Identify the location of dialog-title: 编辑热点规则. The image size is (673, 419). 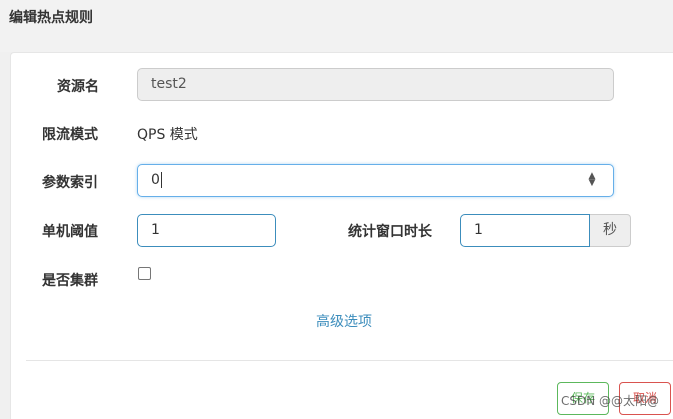
(51, 18).